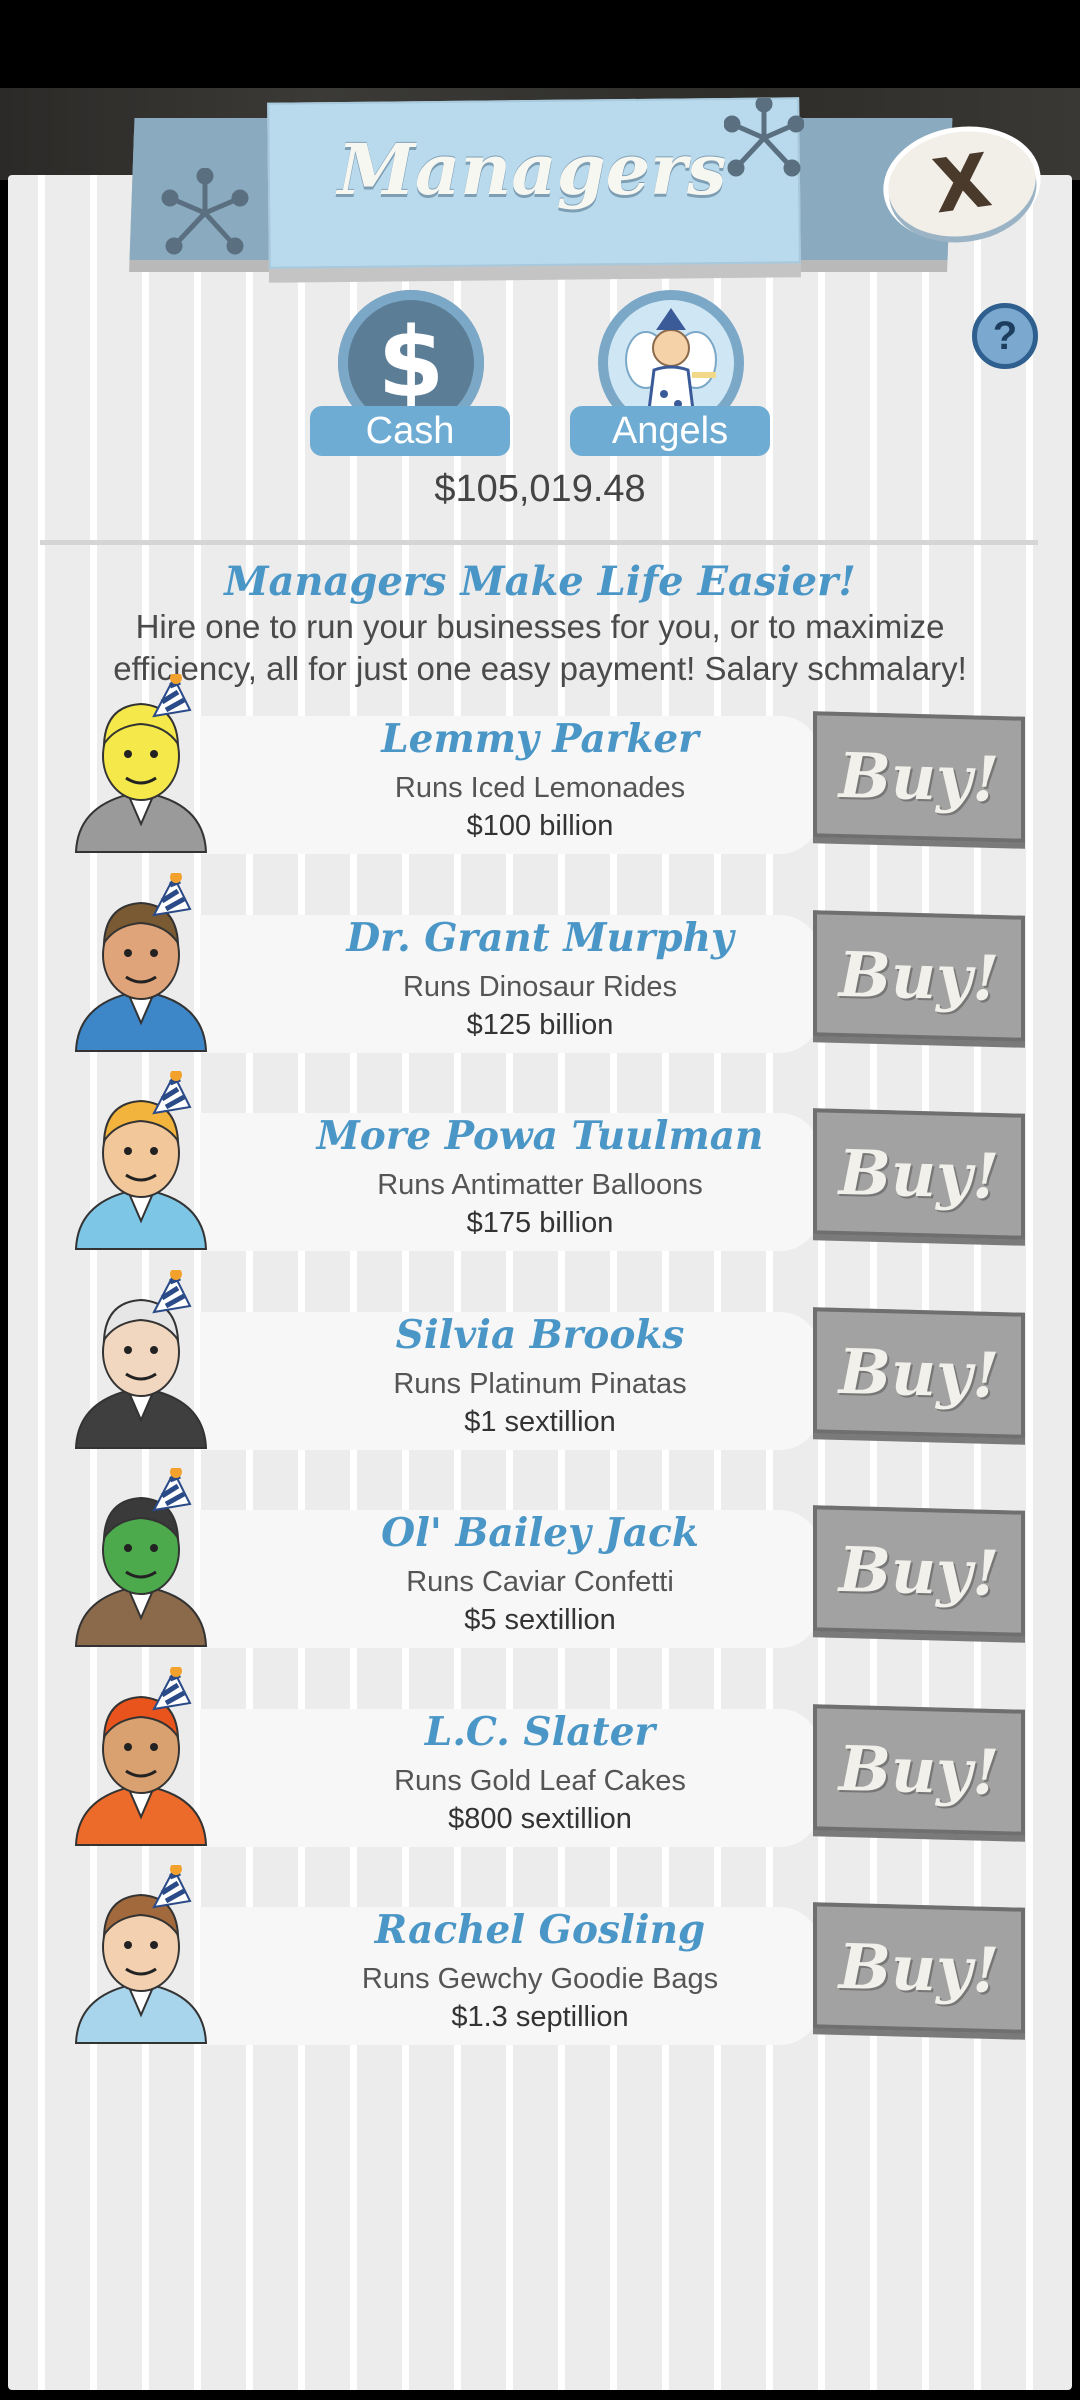 Image resolution: width=1080 pixels, height=2400 pixels. What do you see at coordinates (540, 1930) in the screenshot?
I see `manager-name: Rachel Gosling` at bounding box center [540, 1930].